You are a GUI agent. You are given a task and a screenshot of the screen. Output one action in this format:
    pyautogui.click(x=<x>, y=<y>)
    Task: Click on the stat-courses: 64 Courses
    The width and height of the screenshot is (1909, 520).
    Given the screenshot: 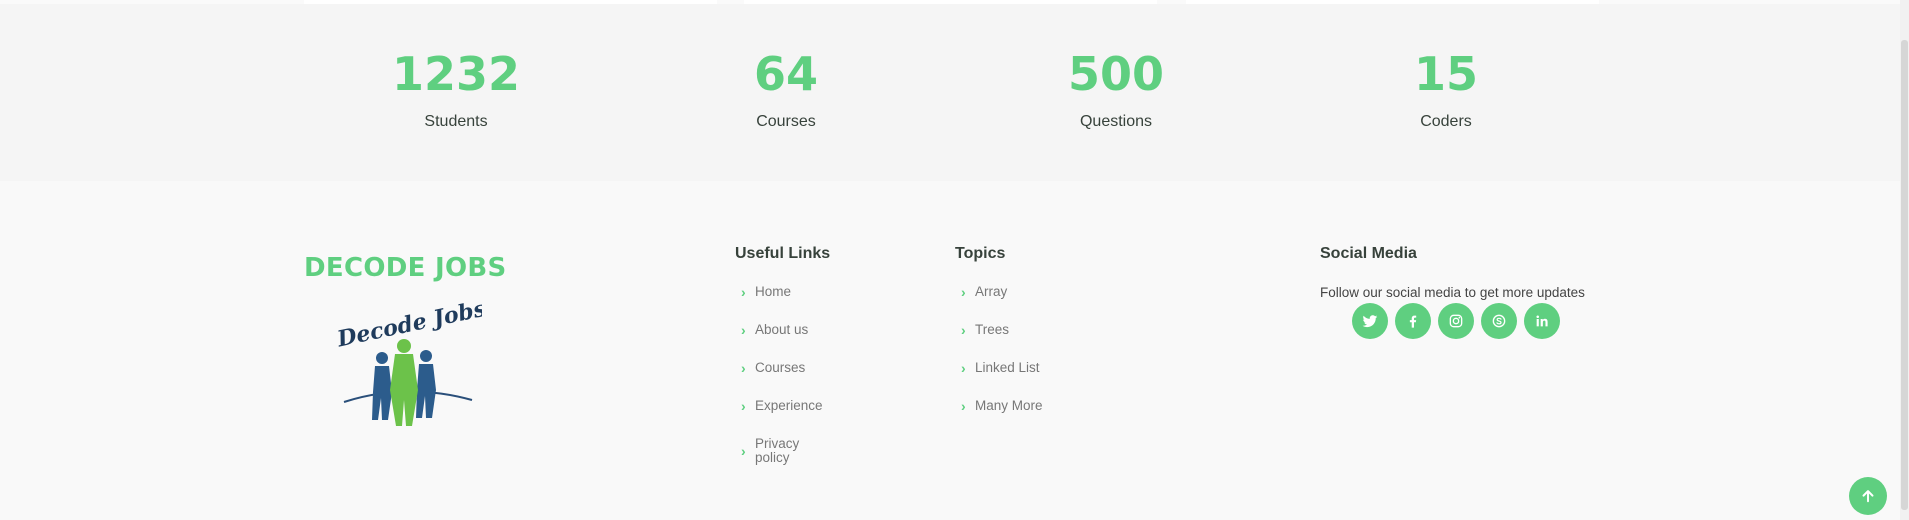 What is the action you would take?
    pyautogui.click(x=786, y=67)
    